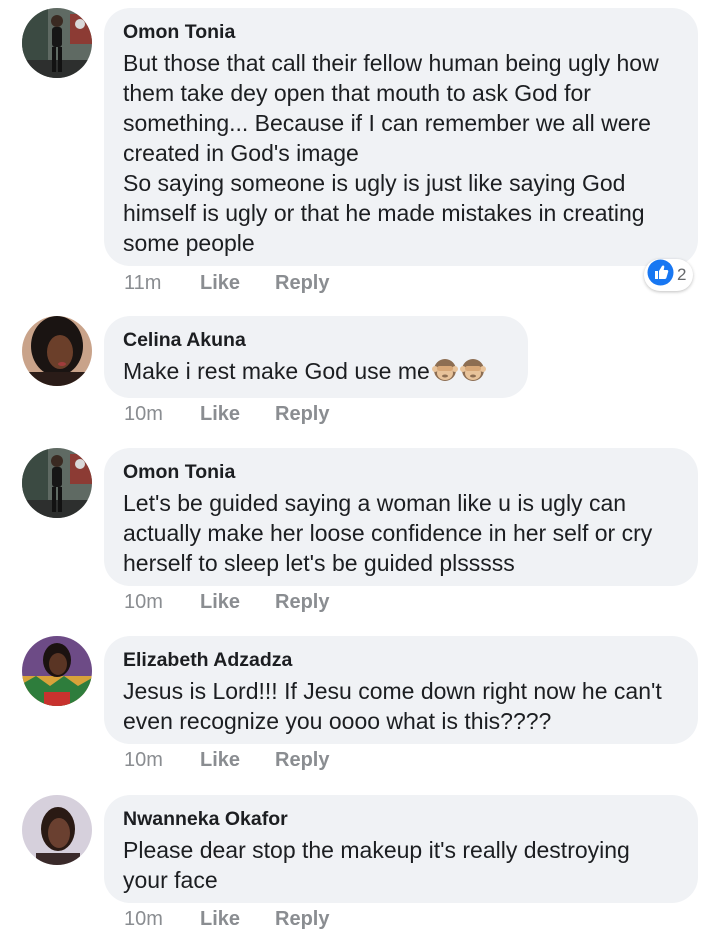 Image resolution: width=720 pixels, height=932 pixels. Describe the element at coordinates (400, 660) in the screenshot. I see `comment-author: Elizabeth Adzadza` at that location.